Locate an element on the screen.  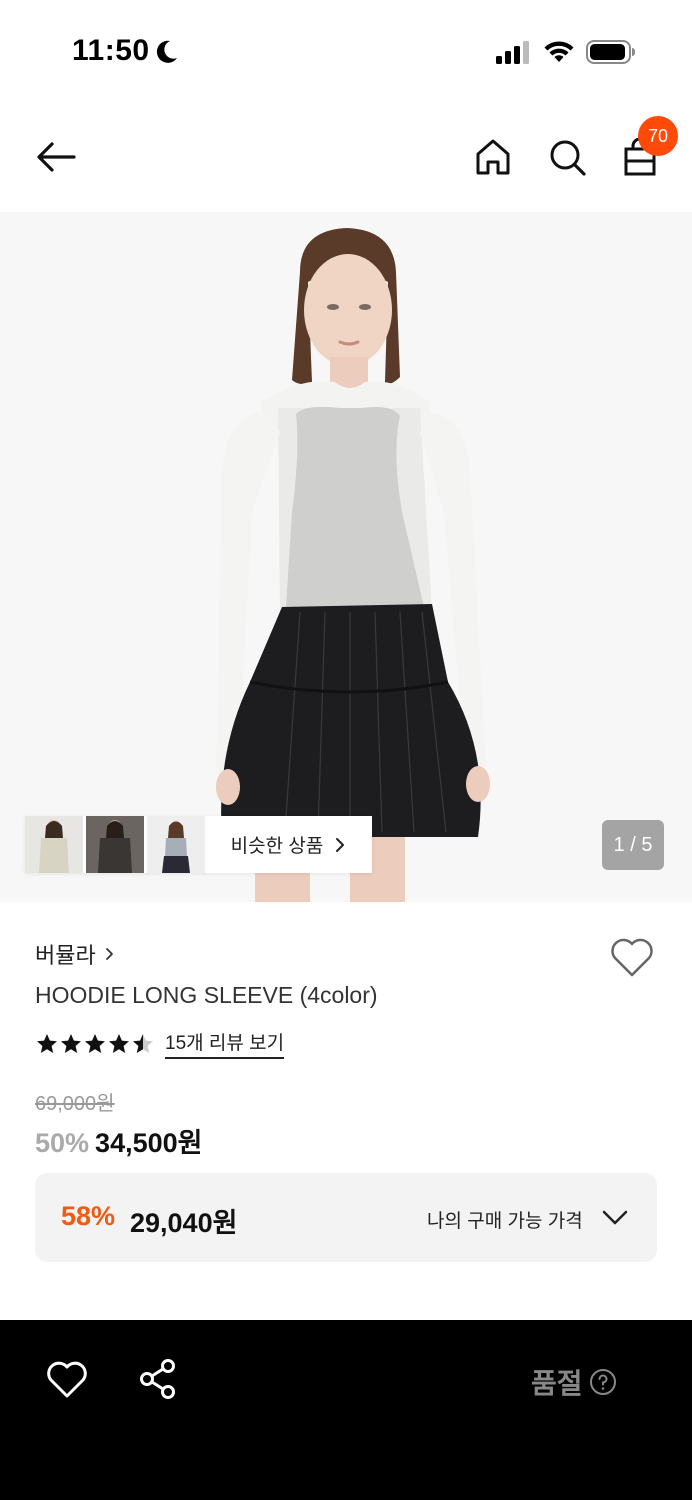
brand-name: 버뮬라 is located at coordinates (65, 955).